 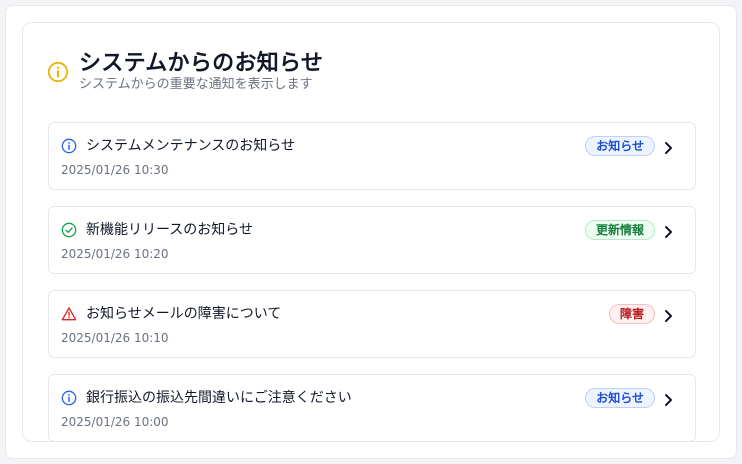 What do you see at coordinates (69, 314) in the screenshot?
I see `warning-triangle-icon` at bounding box center [69, 314].